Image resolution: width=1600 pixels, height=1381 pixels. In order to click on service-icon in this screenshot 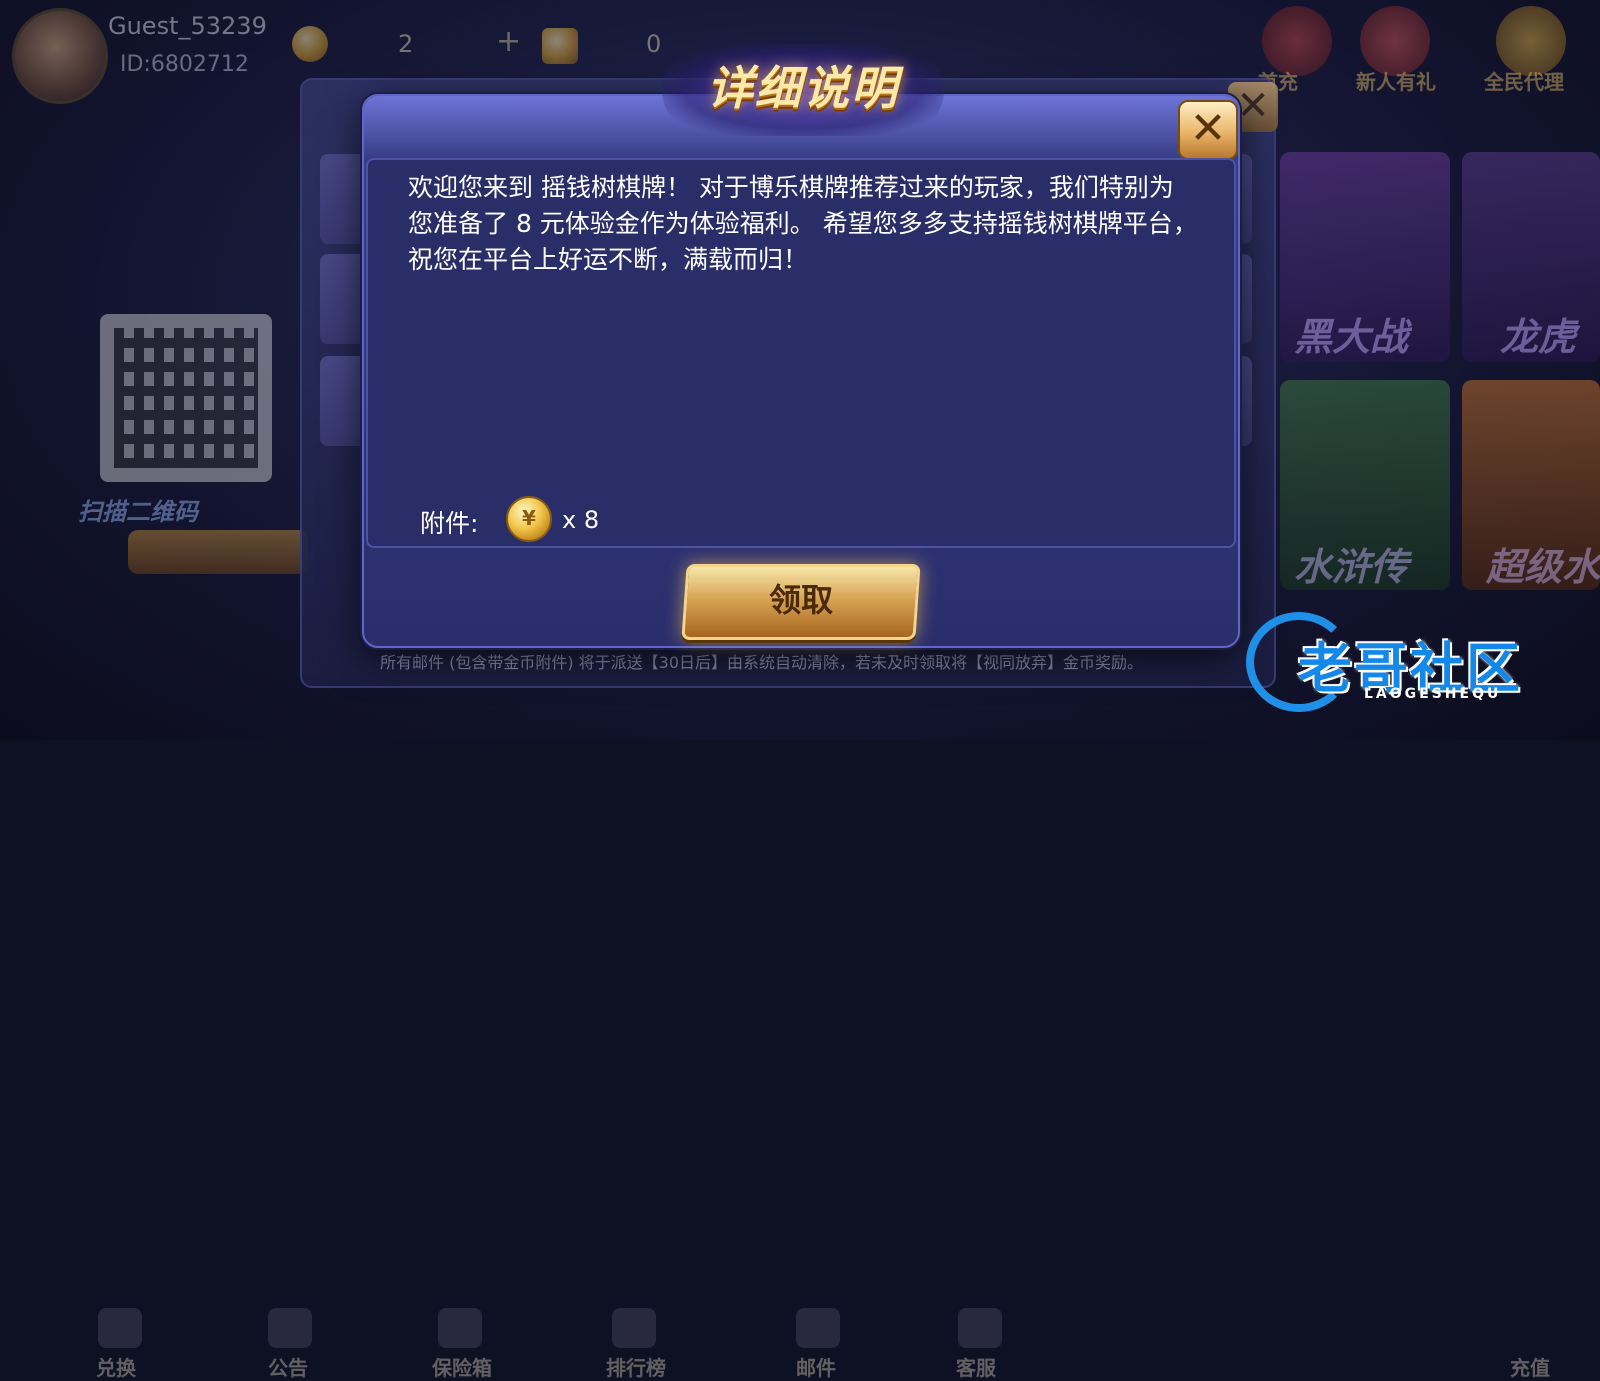, I will do `click(980, 1328)`.